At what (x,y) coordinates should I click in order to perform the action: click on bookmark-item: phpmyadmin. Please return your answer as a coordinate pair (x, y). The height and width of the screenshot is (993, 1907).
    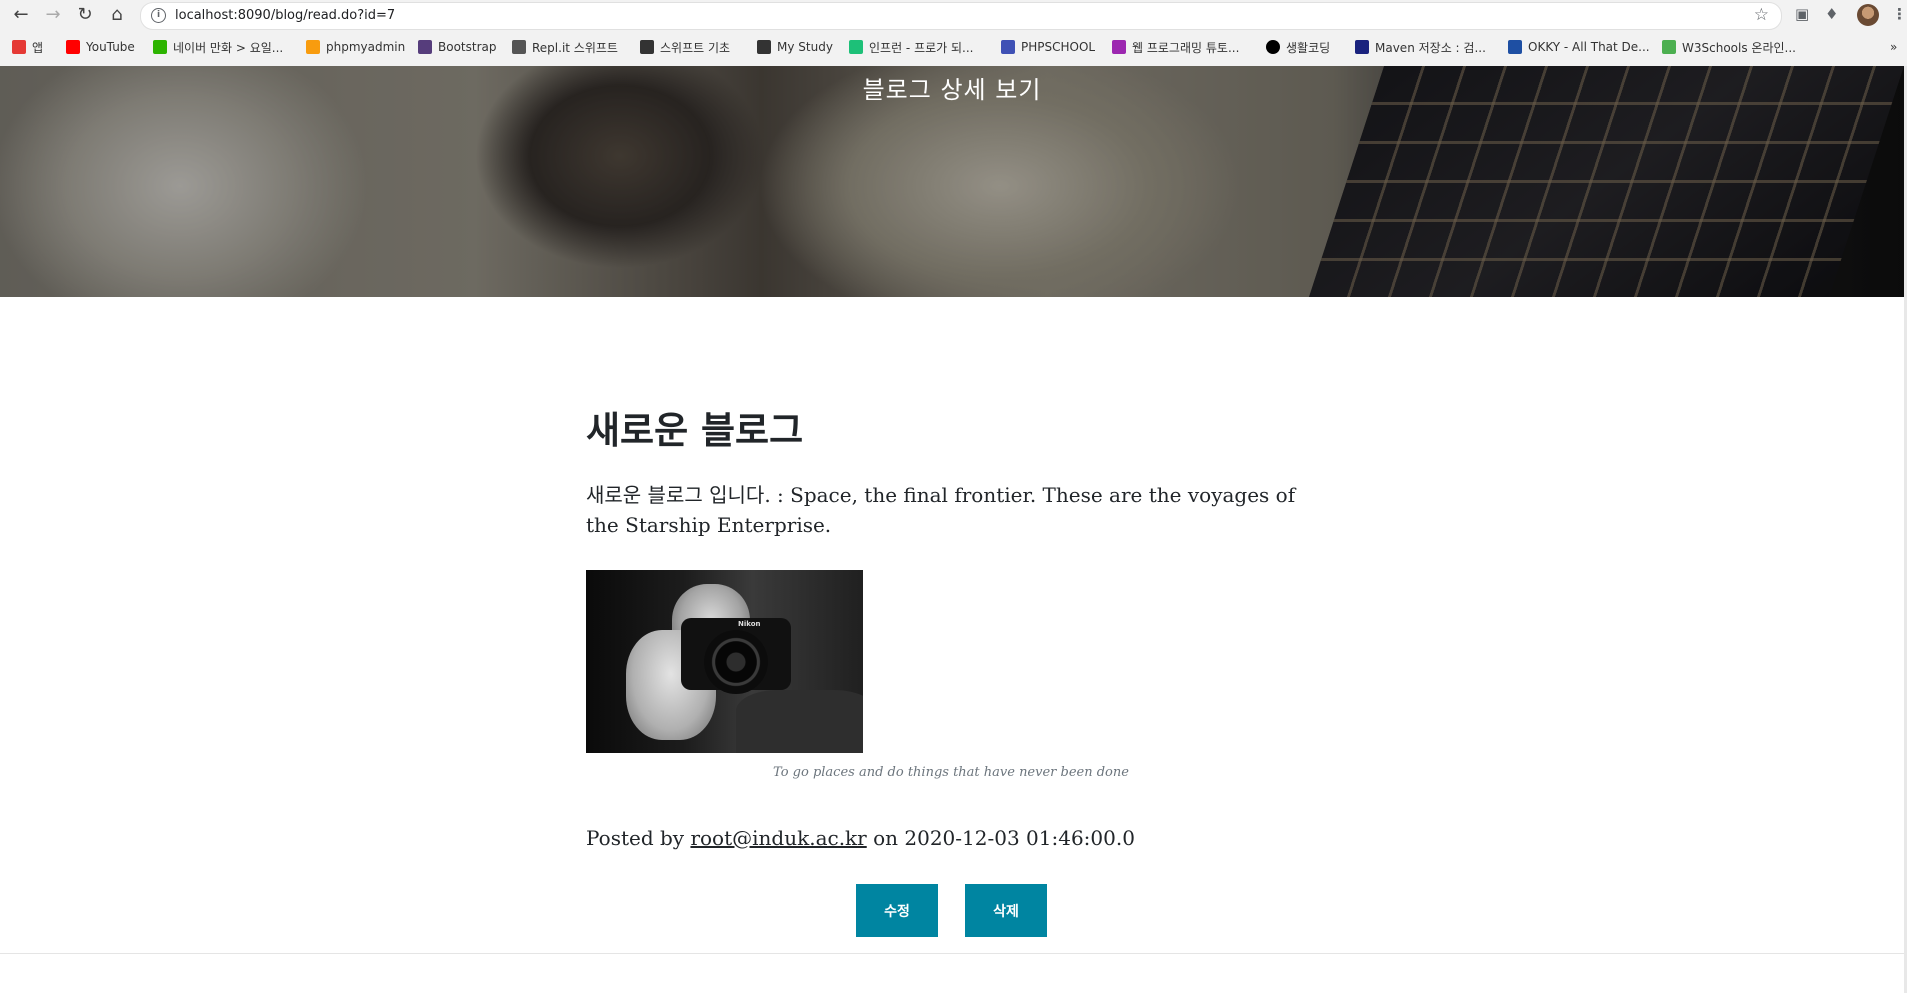
    Looking at the image, I should click on (355, 47).